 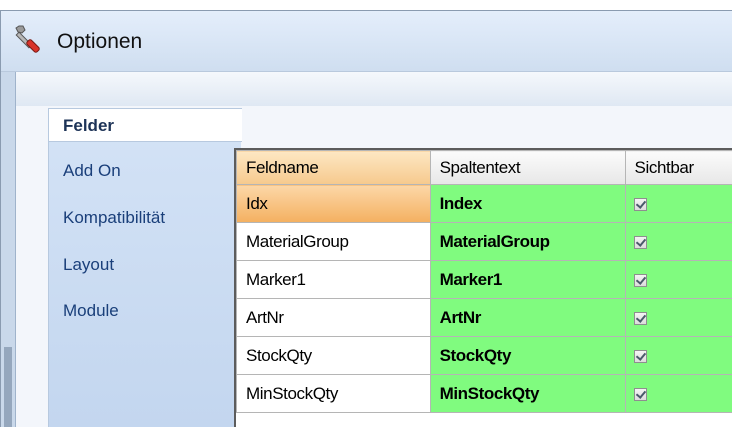 What do you see at coordinates (366, 41) in the screenshot?
I see `title-bar: Optionen` at bounding box center [366, 41].